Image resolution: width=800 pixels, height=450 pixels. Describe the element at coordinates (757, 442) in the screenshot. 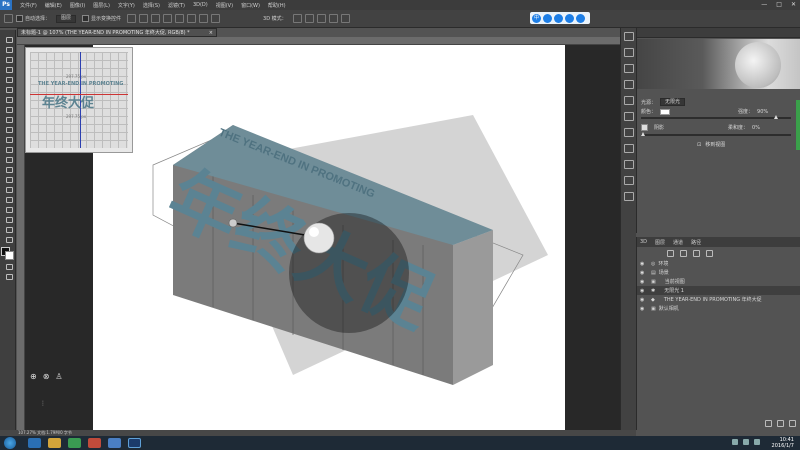

I see `tray-ime-icon` at that location.